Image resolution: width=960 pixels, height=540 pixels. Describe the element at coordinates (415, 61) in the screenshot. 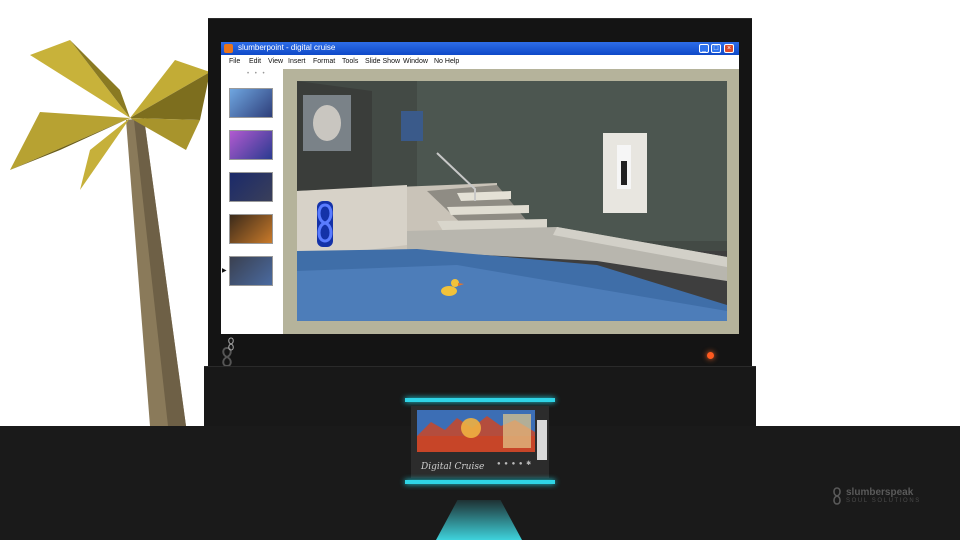

I see `menu-window: Window` at that location.